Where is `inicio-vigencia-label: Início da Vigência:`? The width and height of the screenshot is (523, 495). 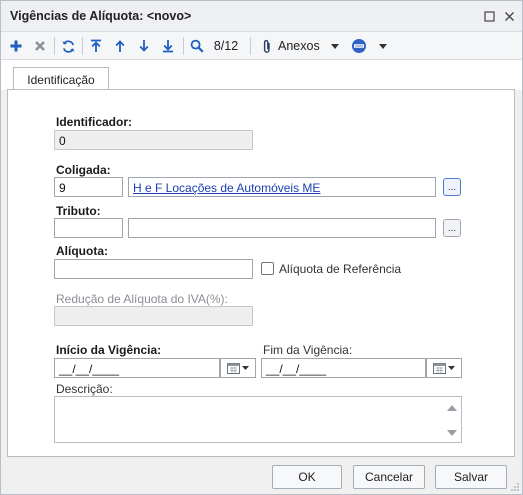
inicio-vigencia-label: Início da Vigência: is located at coordinates (109, 350).